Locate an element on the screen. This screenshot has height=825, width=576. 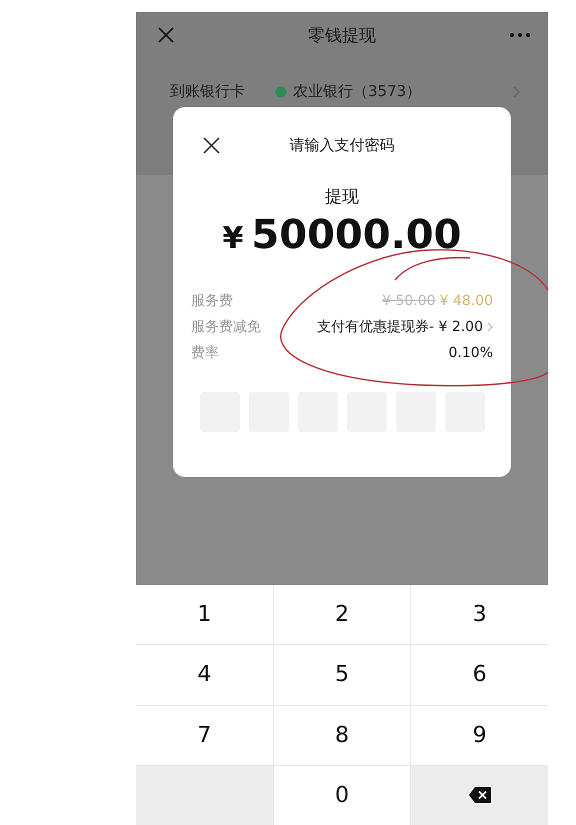
fee-label: 费率 is located at coordinates (205, 353).